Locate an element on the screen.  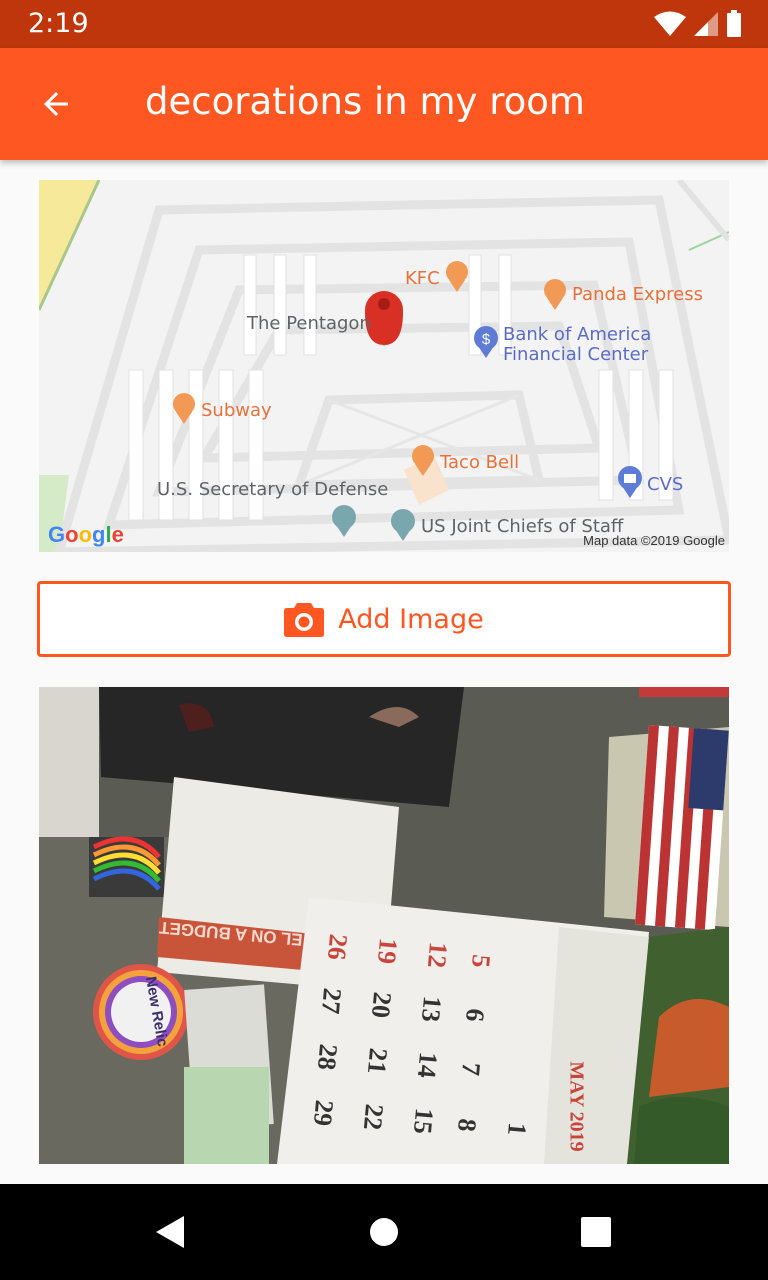
calendar-day: 5 is located at coordinates (481, 961).